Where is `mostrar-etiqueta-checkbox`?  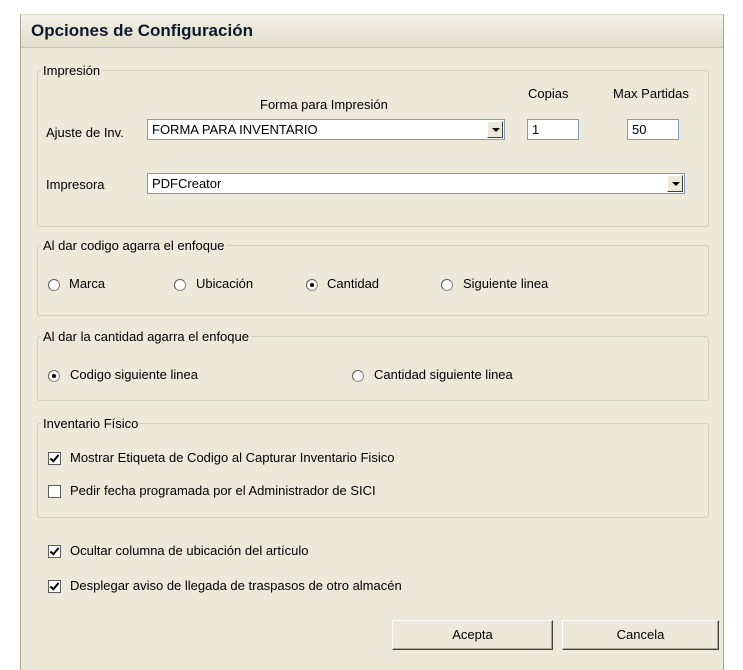
mostrar-etiqueta-checkbox is located at coordinates (54, 458).